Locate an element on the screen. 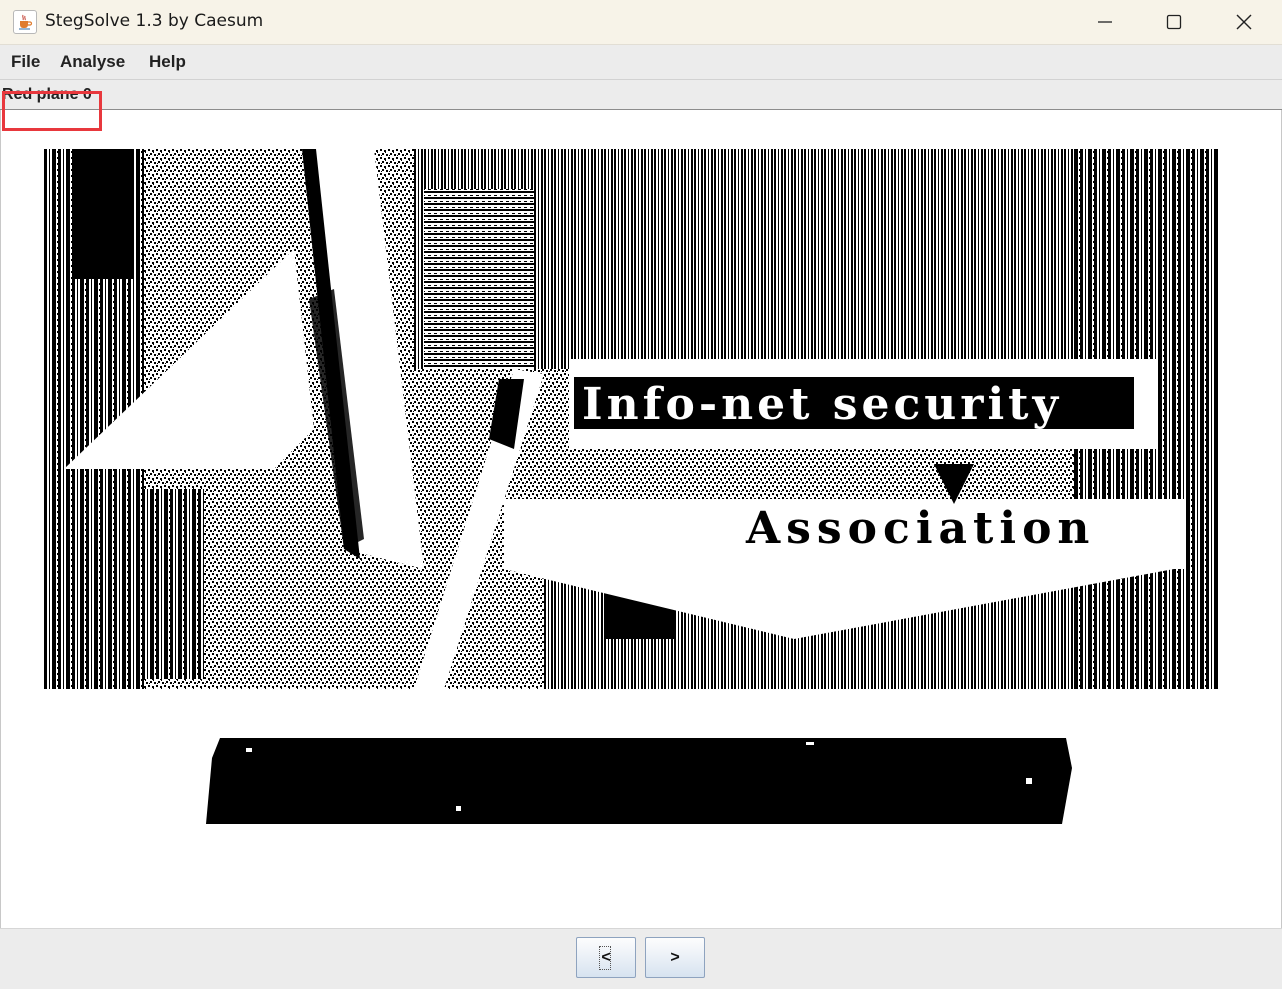 This screenshot has height=989, width=1282. menu-analyse: Analyse is located at coordinates (92, 62).